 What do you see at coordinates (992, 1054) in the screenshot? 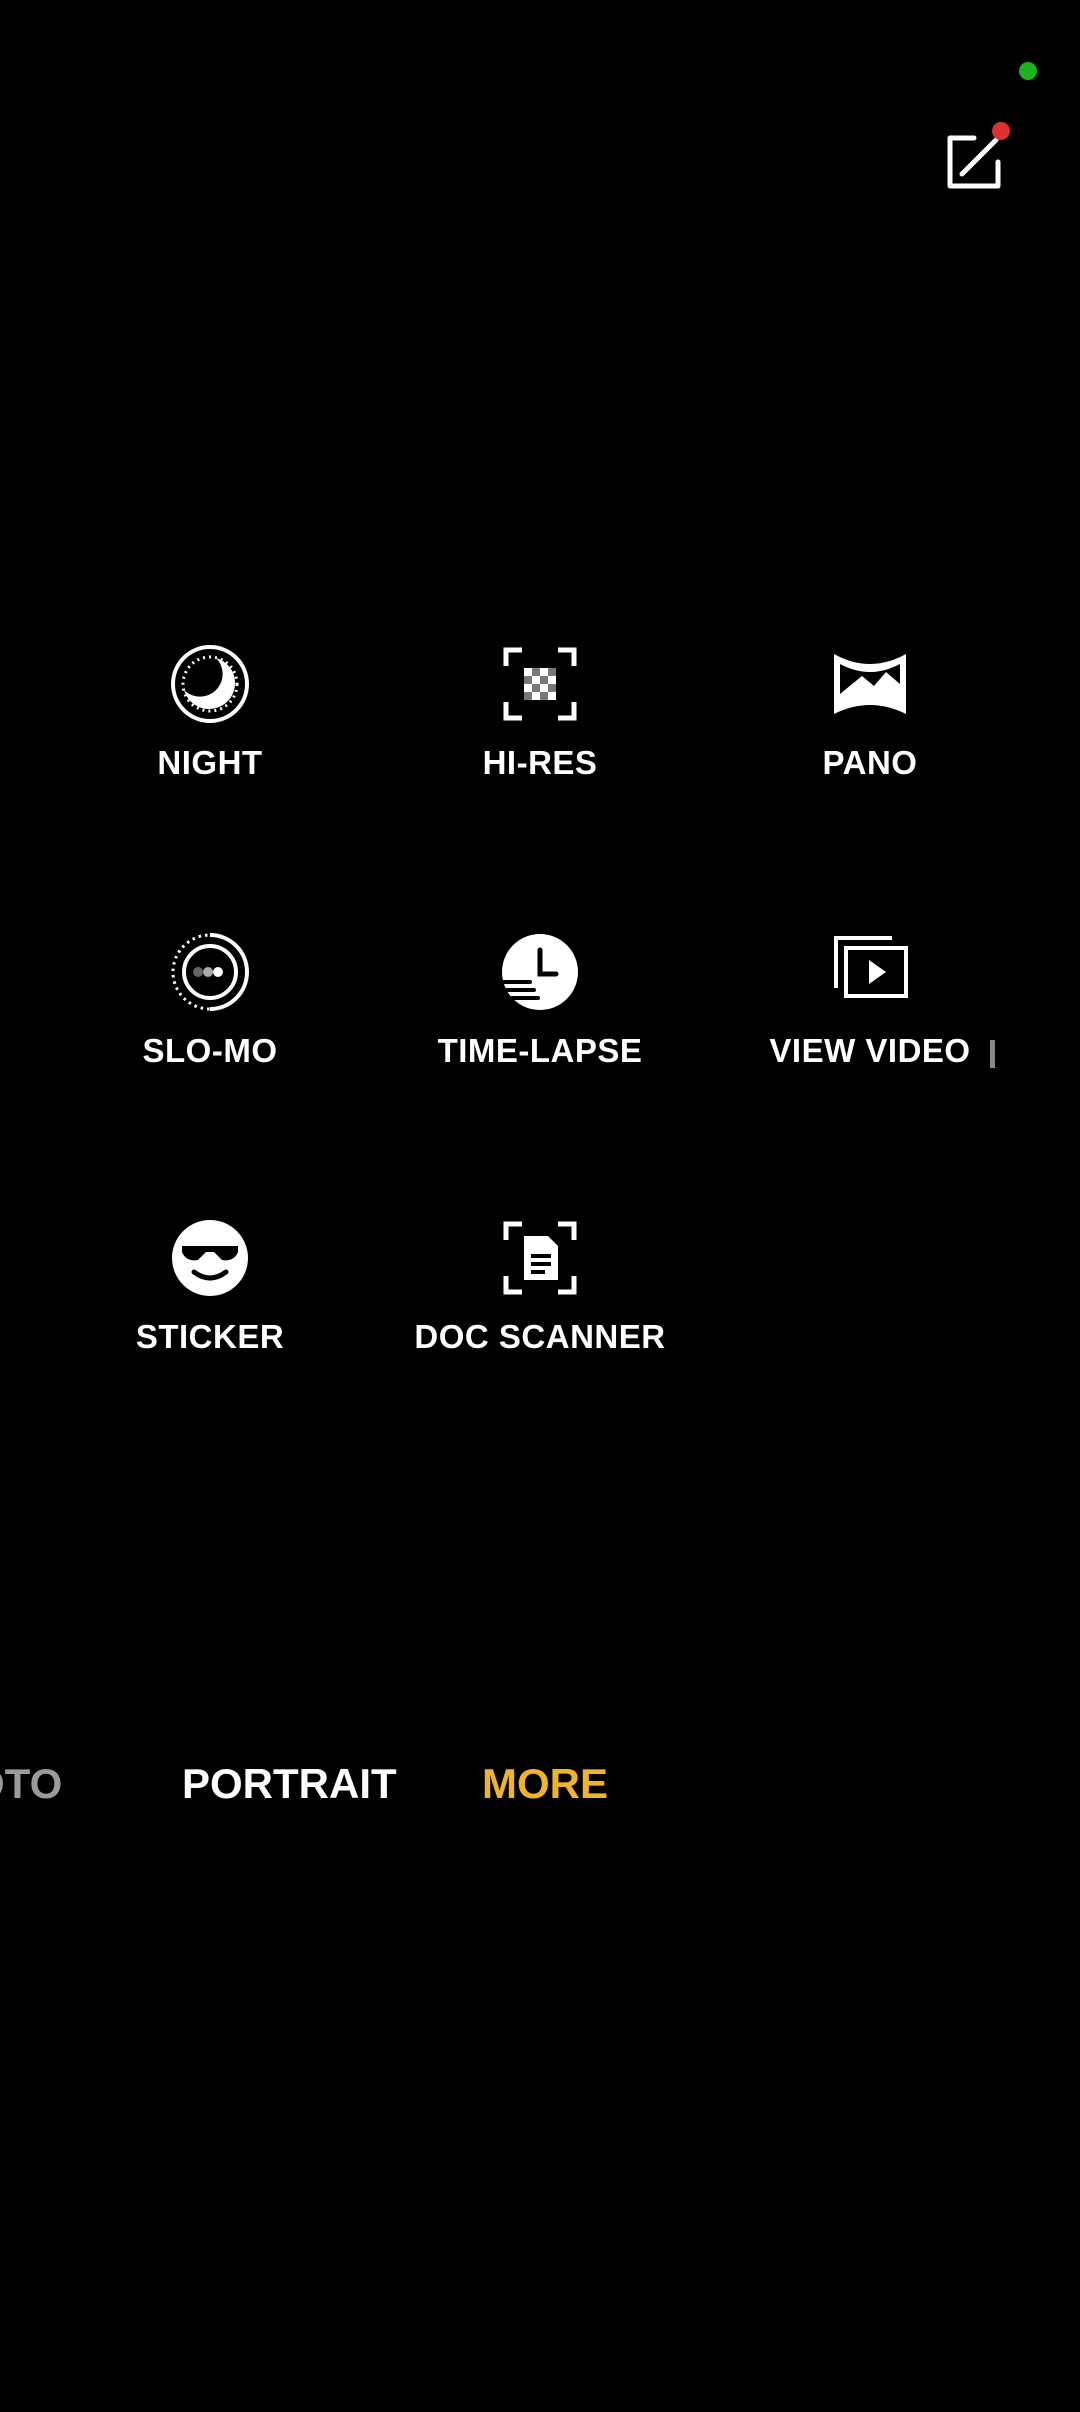
I see `next-mode-sliver` at bounding box center [992, 1054].